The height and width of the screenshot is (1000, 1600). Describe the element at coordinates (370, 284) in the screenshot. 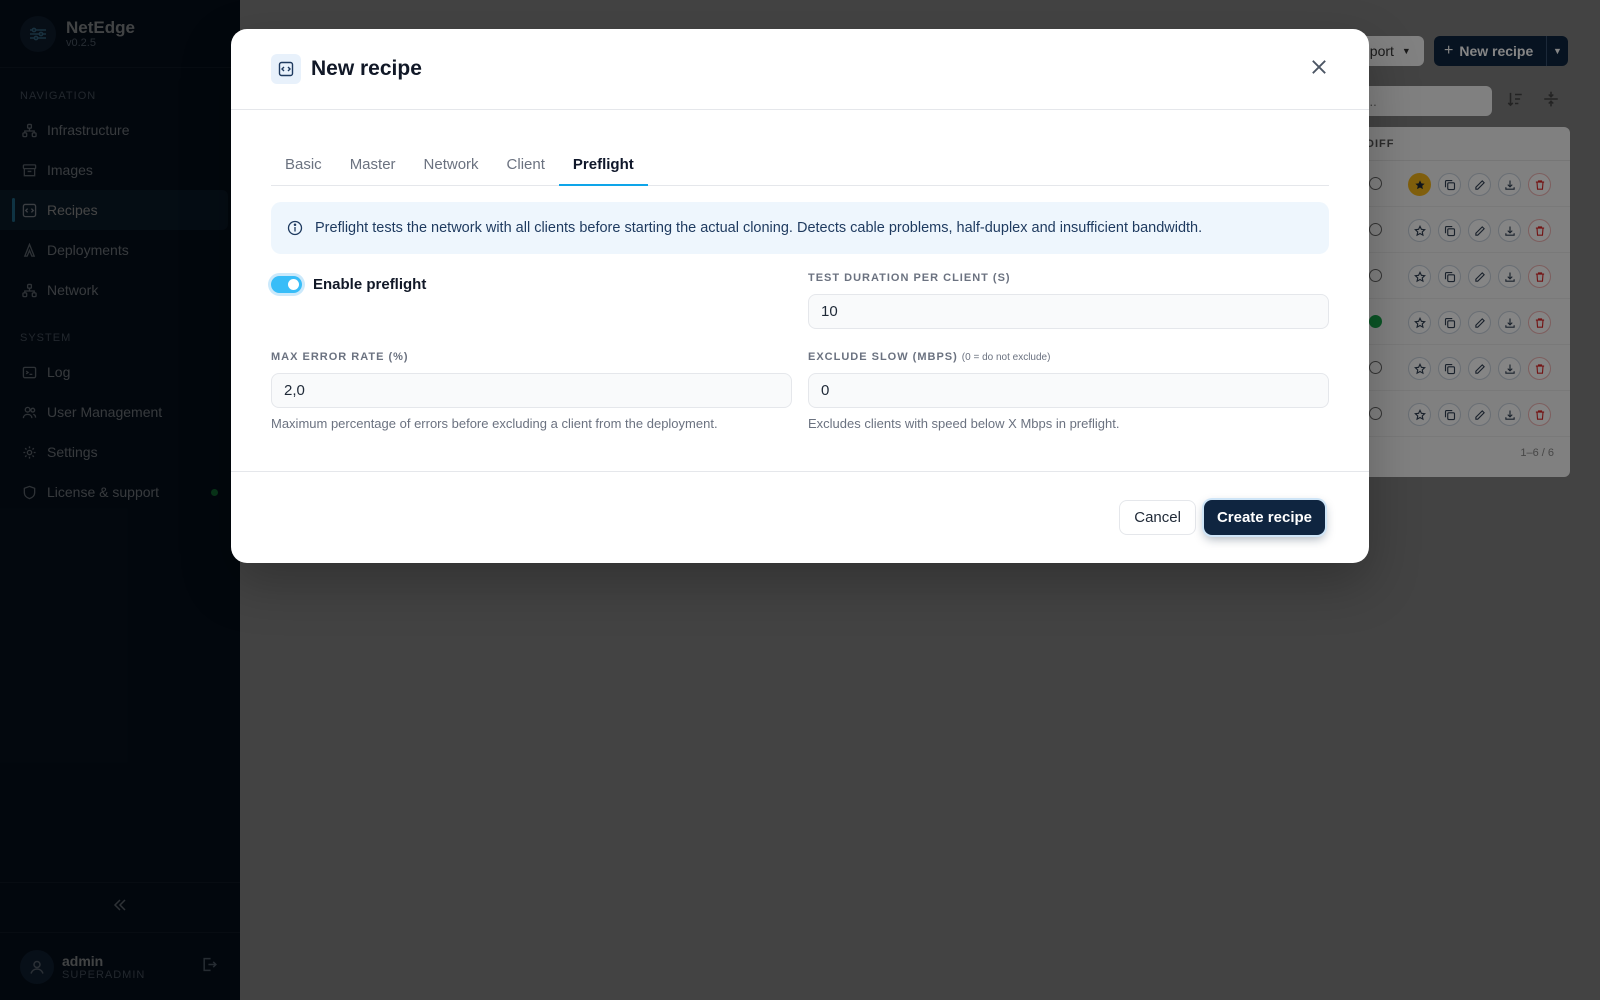

I see `enable-preflight-label: Enable preflight` at that location.